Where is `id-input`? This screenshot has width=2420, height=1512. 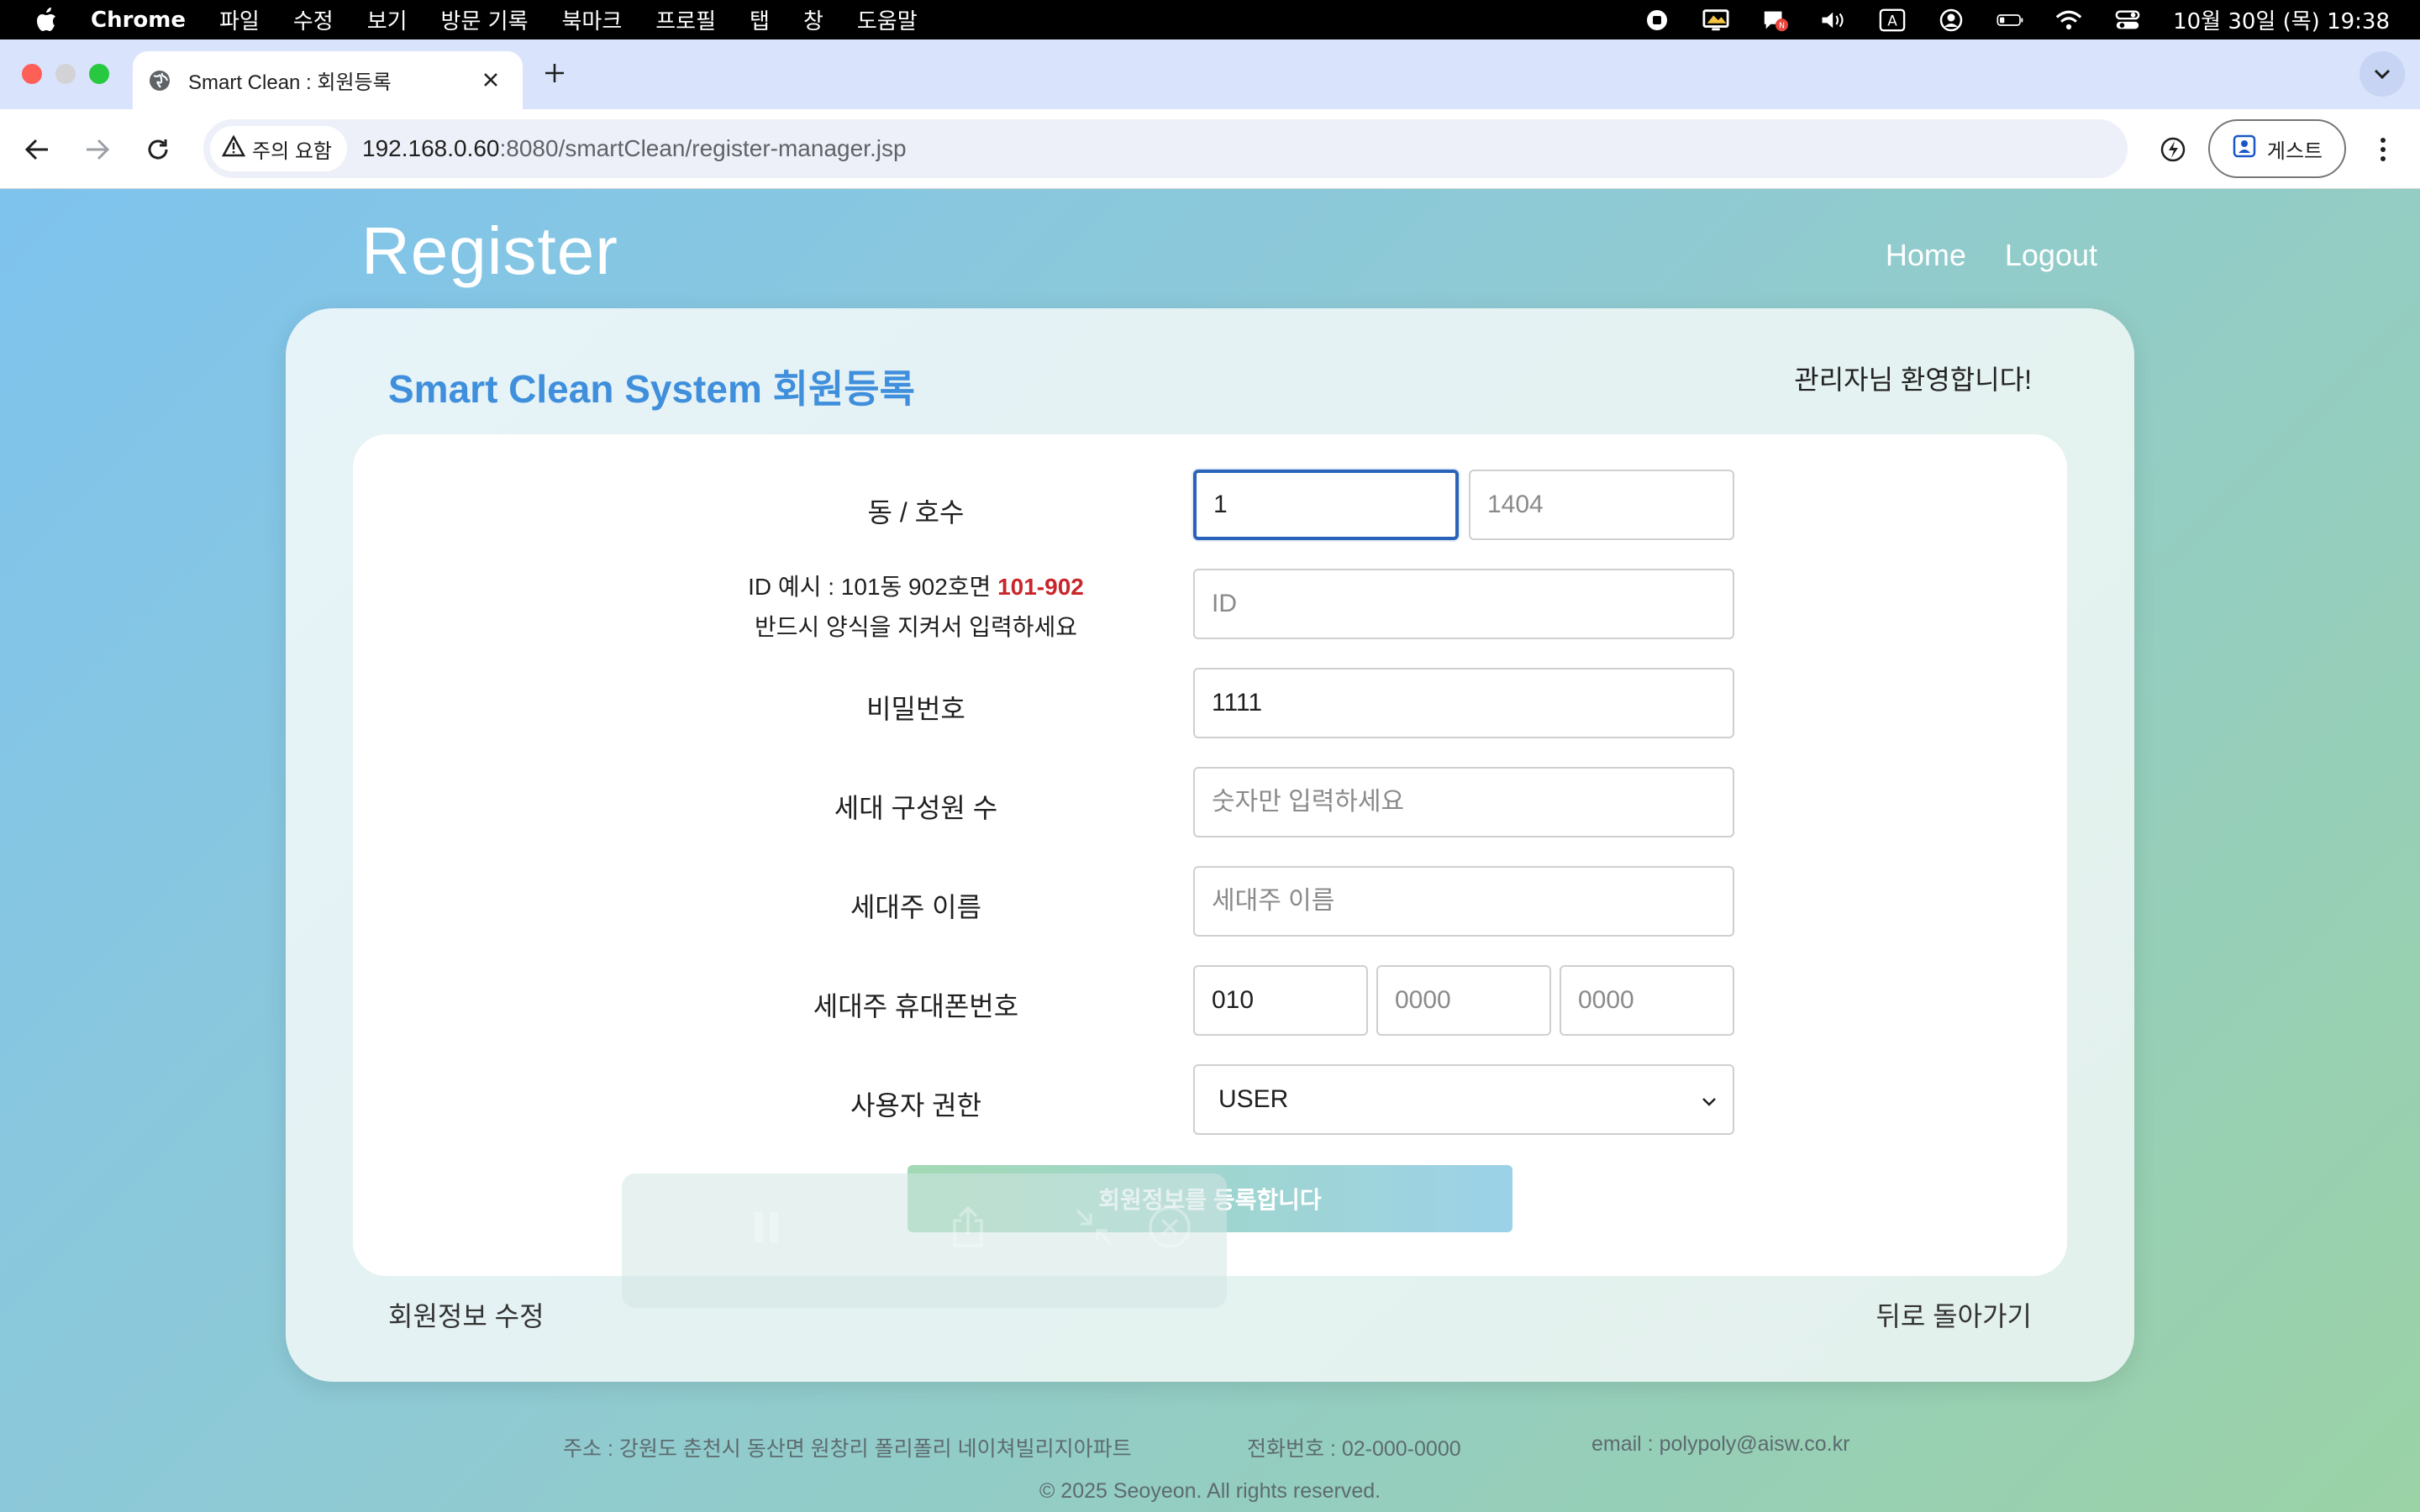
id-input is located at coordinates (1464, 604).